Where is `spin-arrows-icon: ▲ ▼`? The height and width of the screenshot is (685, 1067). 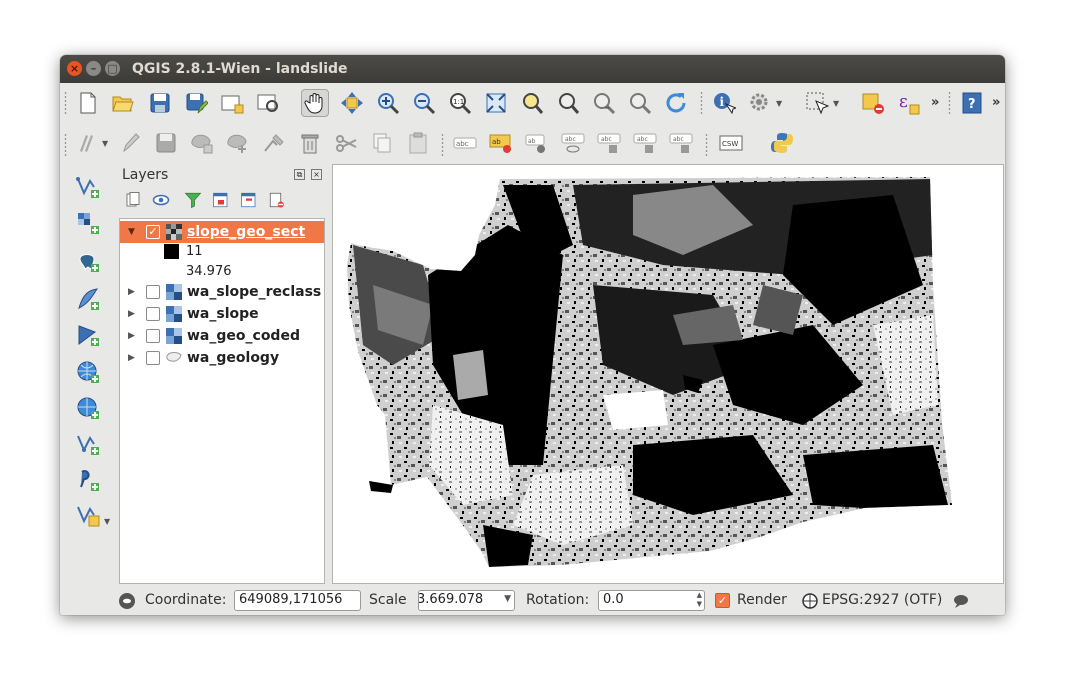 spin-arrows-icon: ▲ ▼ is located at coordinates (699, 600).